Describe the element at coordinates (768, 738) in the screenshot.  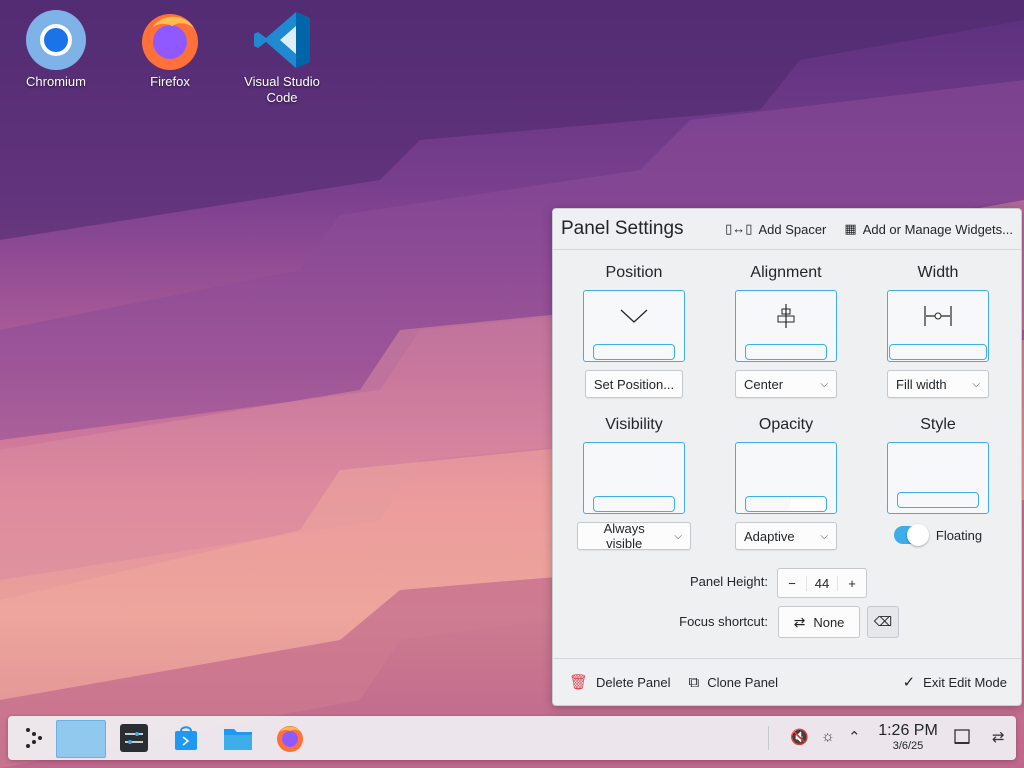
I see `taskbar-separator` at that location.